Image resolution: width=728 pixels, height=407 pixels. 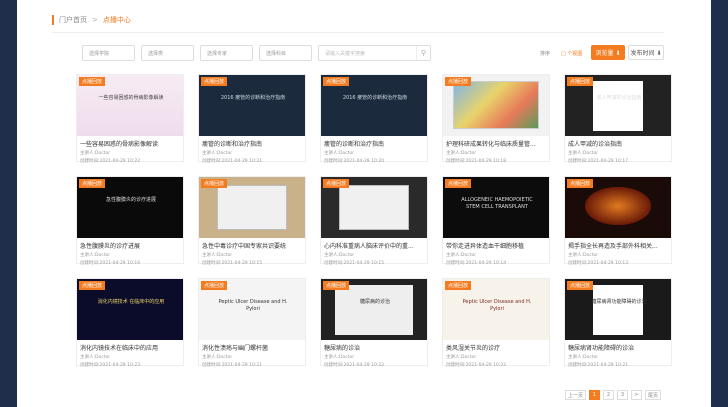 I want to click on breadcrumb-current: 点播中心, so click(x=116, y=20).